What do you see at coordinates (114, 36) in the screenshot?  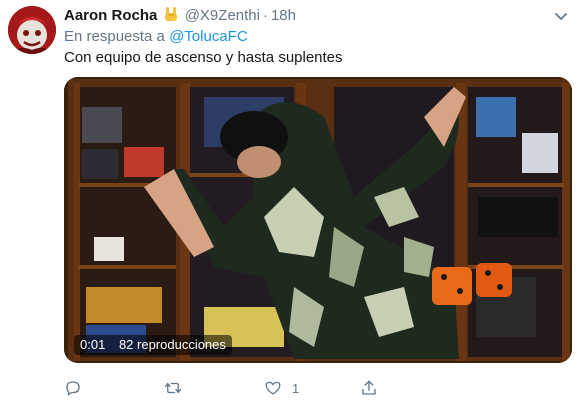 I see `reply-prefix: En respuesta a` at bounding box center [114, 36].